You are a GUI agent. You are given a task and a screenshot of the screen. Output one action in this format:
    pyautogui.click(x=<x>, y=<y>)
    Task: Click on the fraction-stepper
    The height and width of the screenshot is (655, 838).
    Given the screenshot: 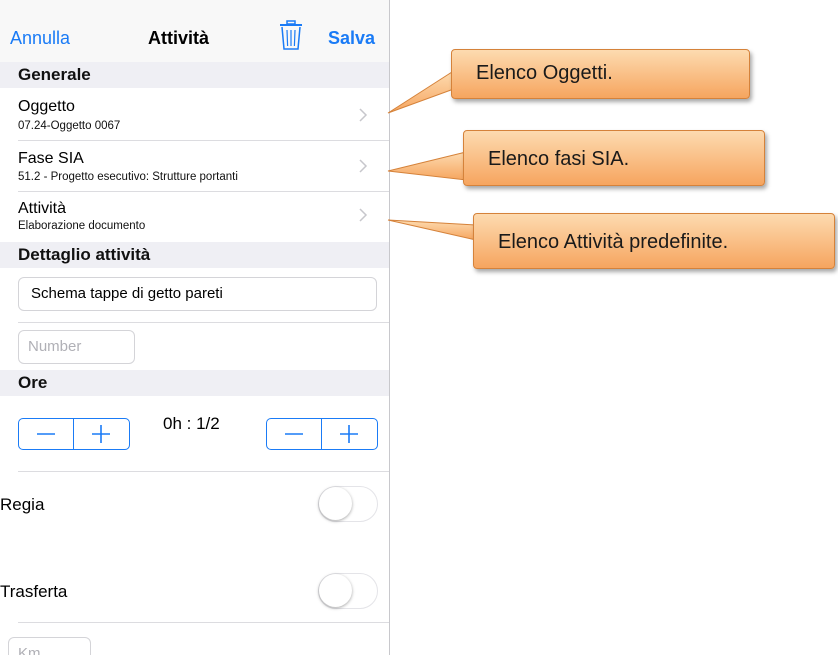 What is the action you would take?
    pyautogui.click(x=322, y=434)
    